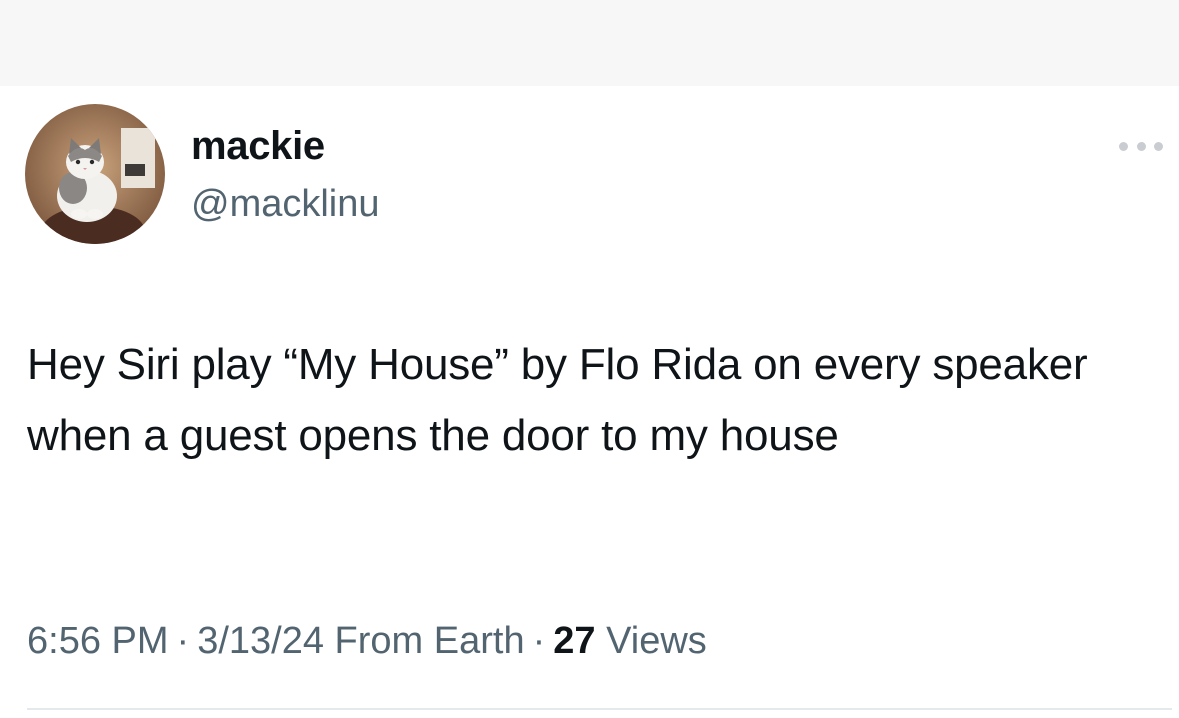 The width and height of the screenshot is (1179, 718). Describe the element at coordinates (599, 709) in the screenshot. I see `divider` at that location.